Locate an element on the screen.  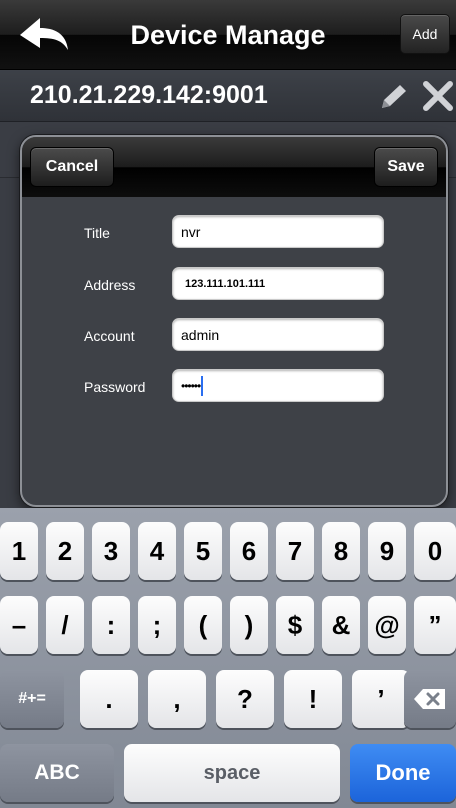
device-list-item: 210.21.229.142:9001 is located at coordinates (228, 96).